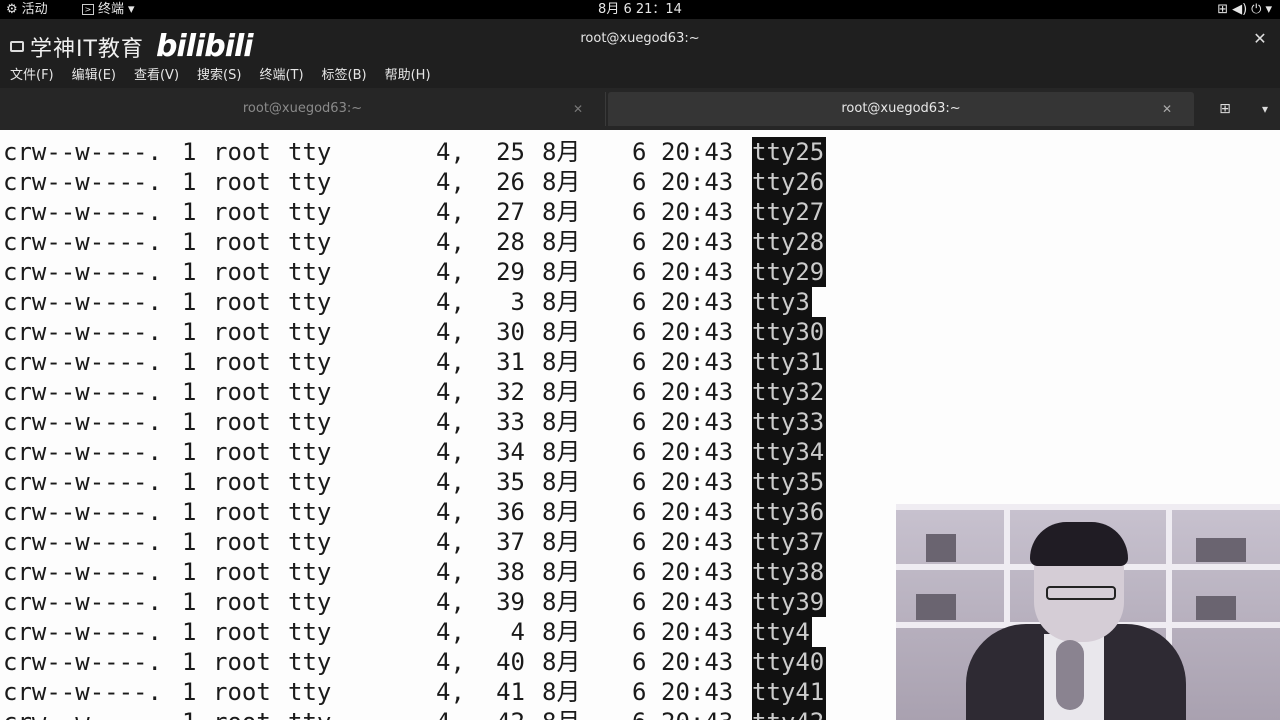 Image resolution: width=1280 pixels, height=720 pixels. What do you see at coordinates (93, 76) in the screenshot?
I see `menu-edit: 编辑(E)` at bounding box center [93, 76].